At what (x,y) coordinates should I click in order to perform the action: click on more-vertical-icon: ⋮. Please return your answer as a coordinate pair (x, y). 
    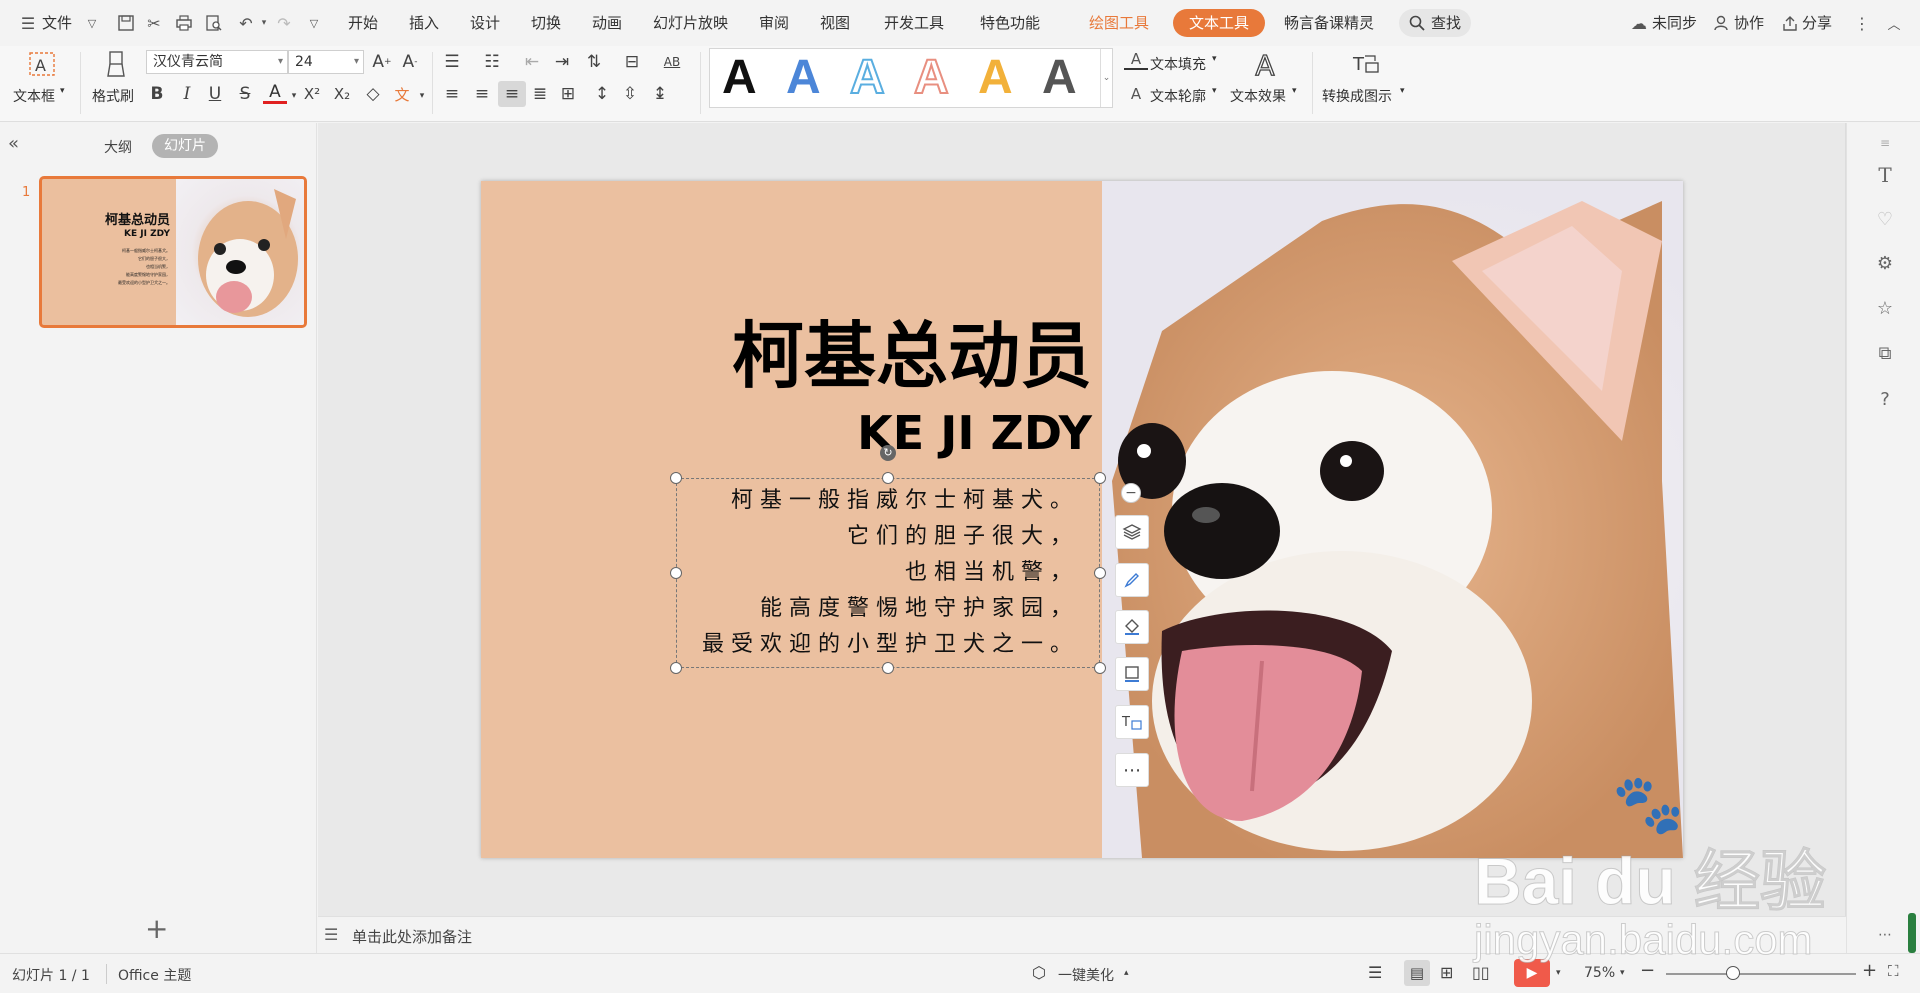
    Looking at the image, I should click on (1862, 23).